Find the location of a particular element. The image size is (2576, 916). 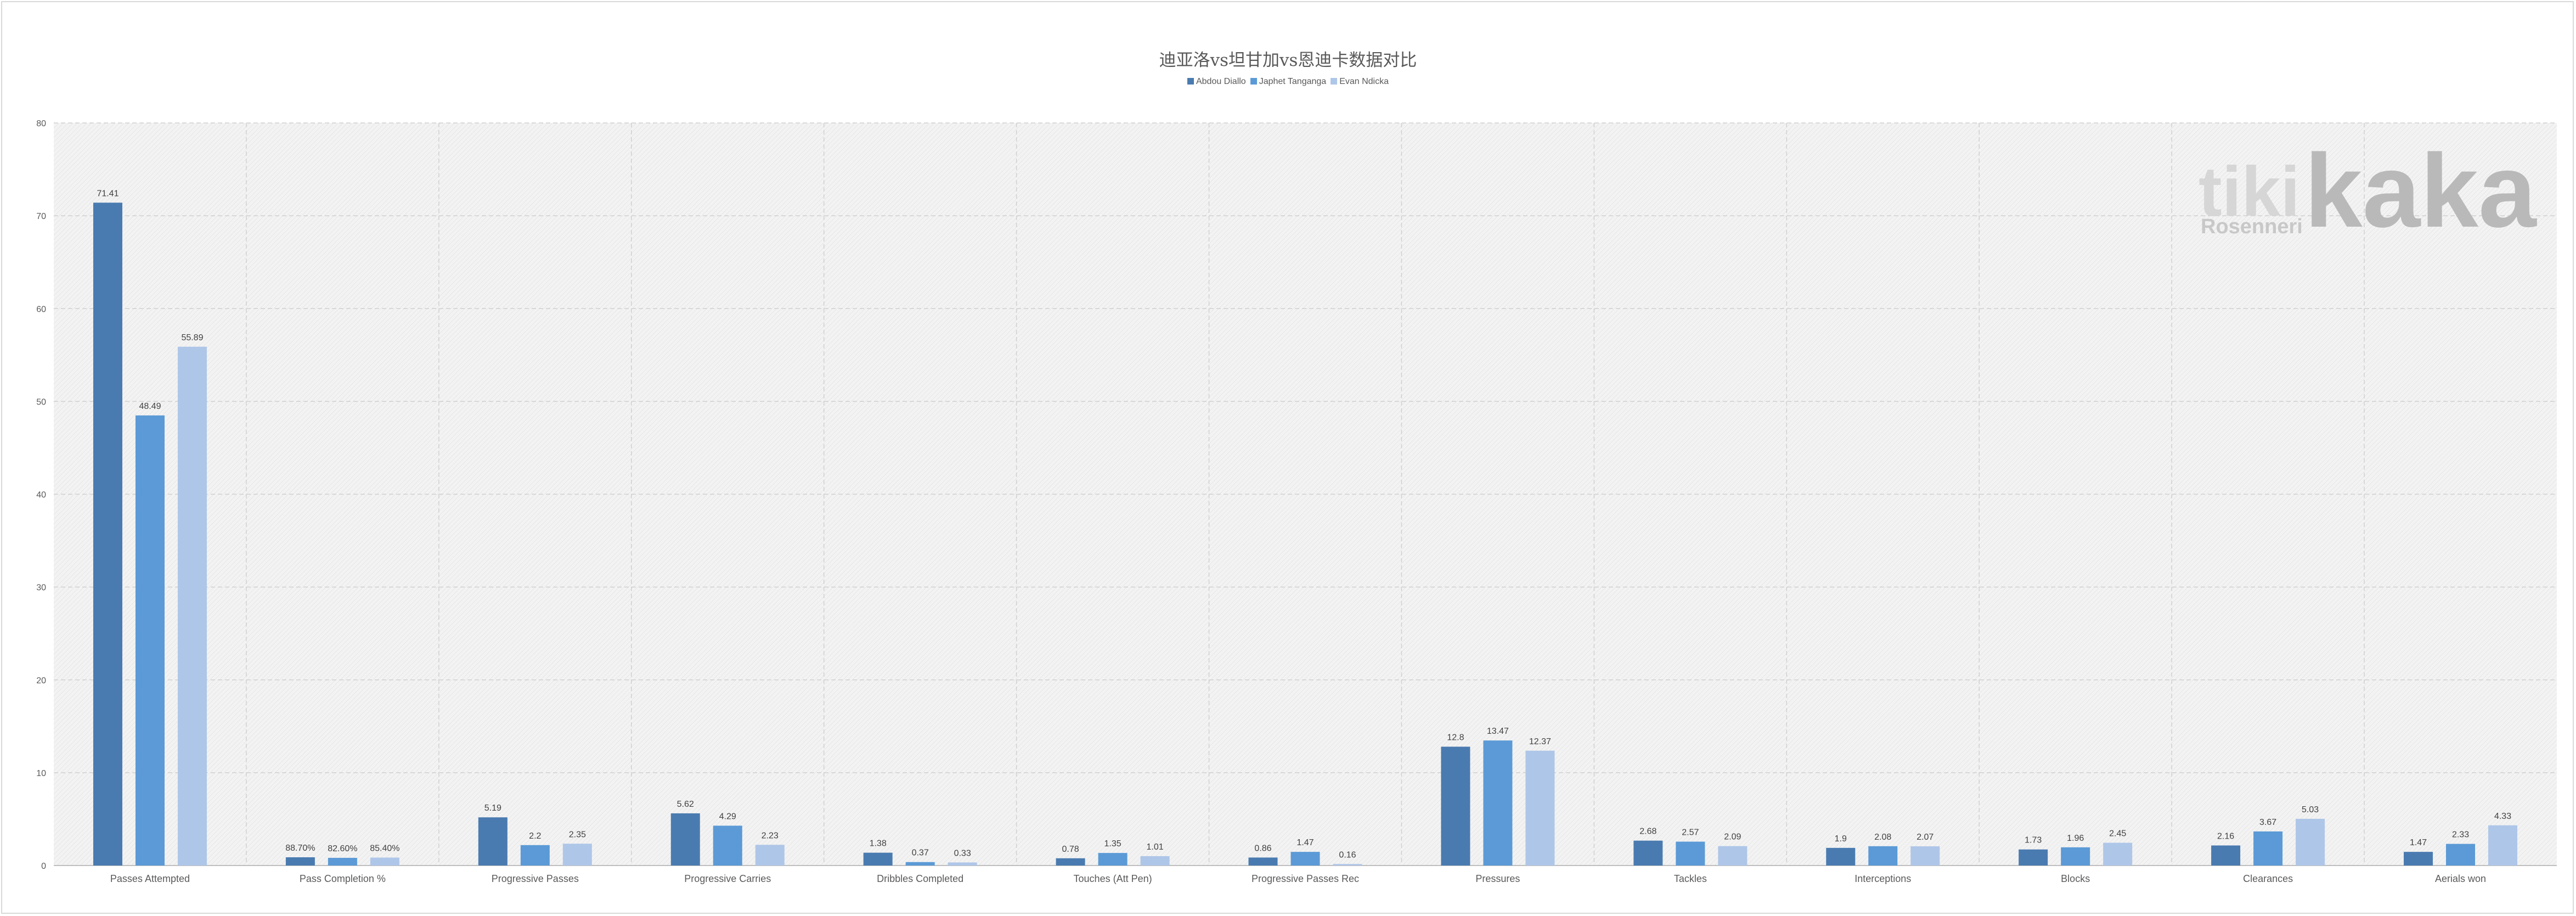

data-label: 2.33 is located at coordinates (2461, 835).